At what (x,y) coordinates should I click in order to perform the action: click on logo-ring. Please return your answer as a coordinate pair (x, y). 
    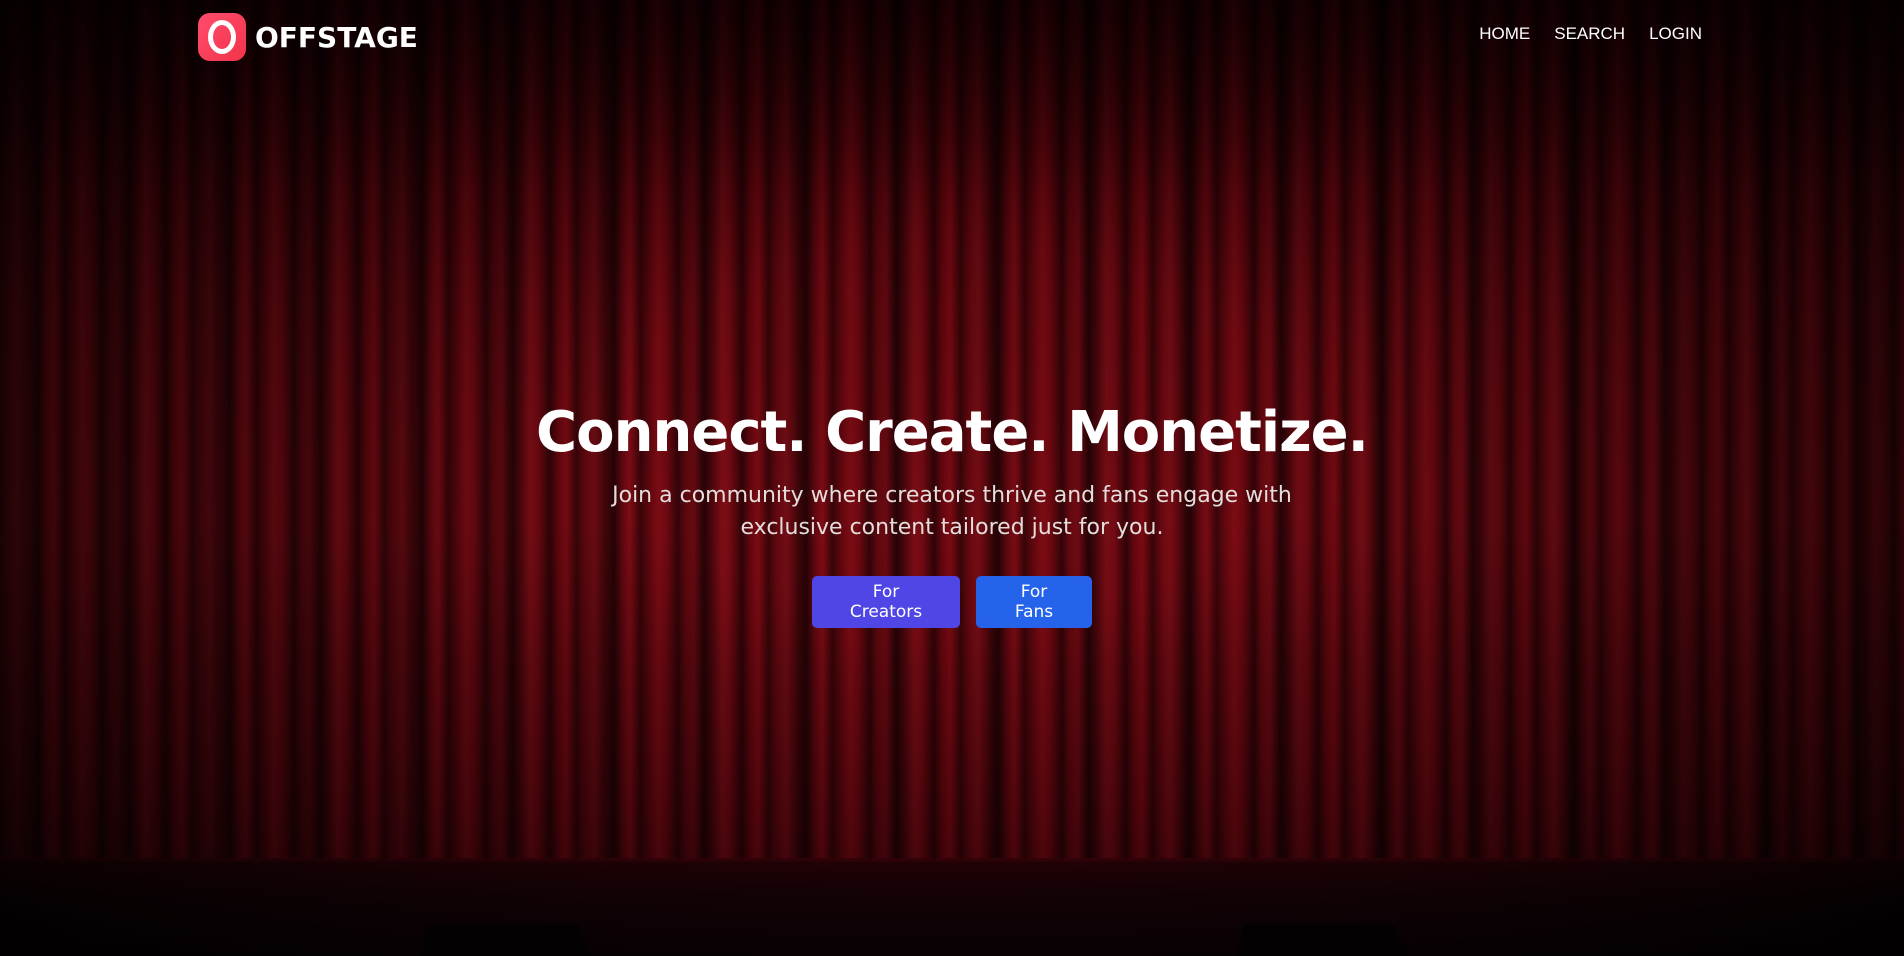
    Looking at the image, I should click on (222, 37).